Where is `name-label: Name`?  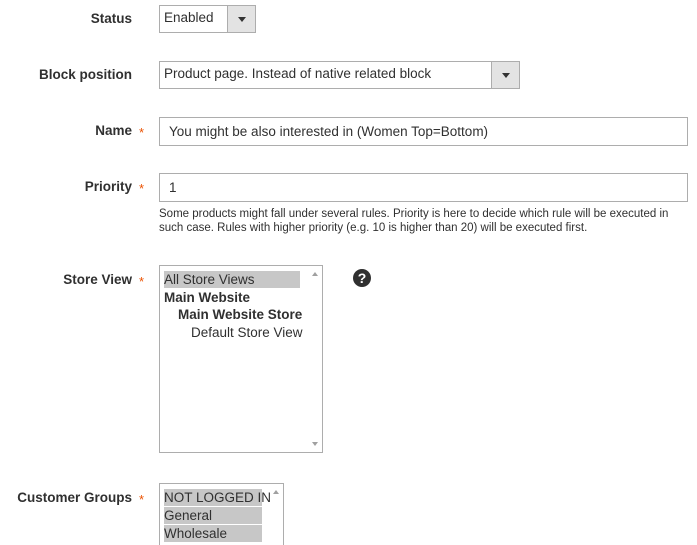 name-label: Name is located at coordinates (113, 130).